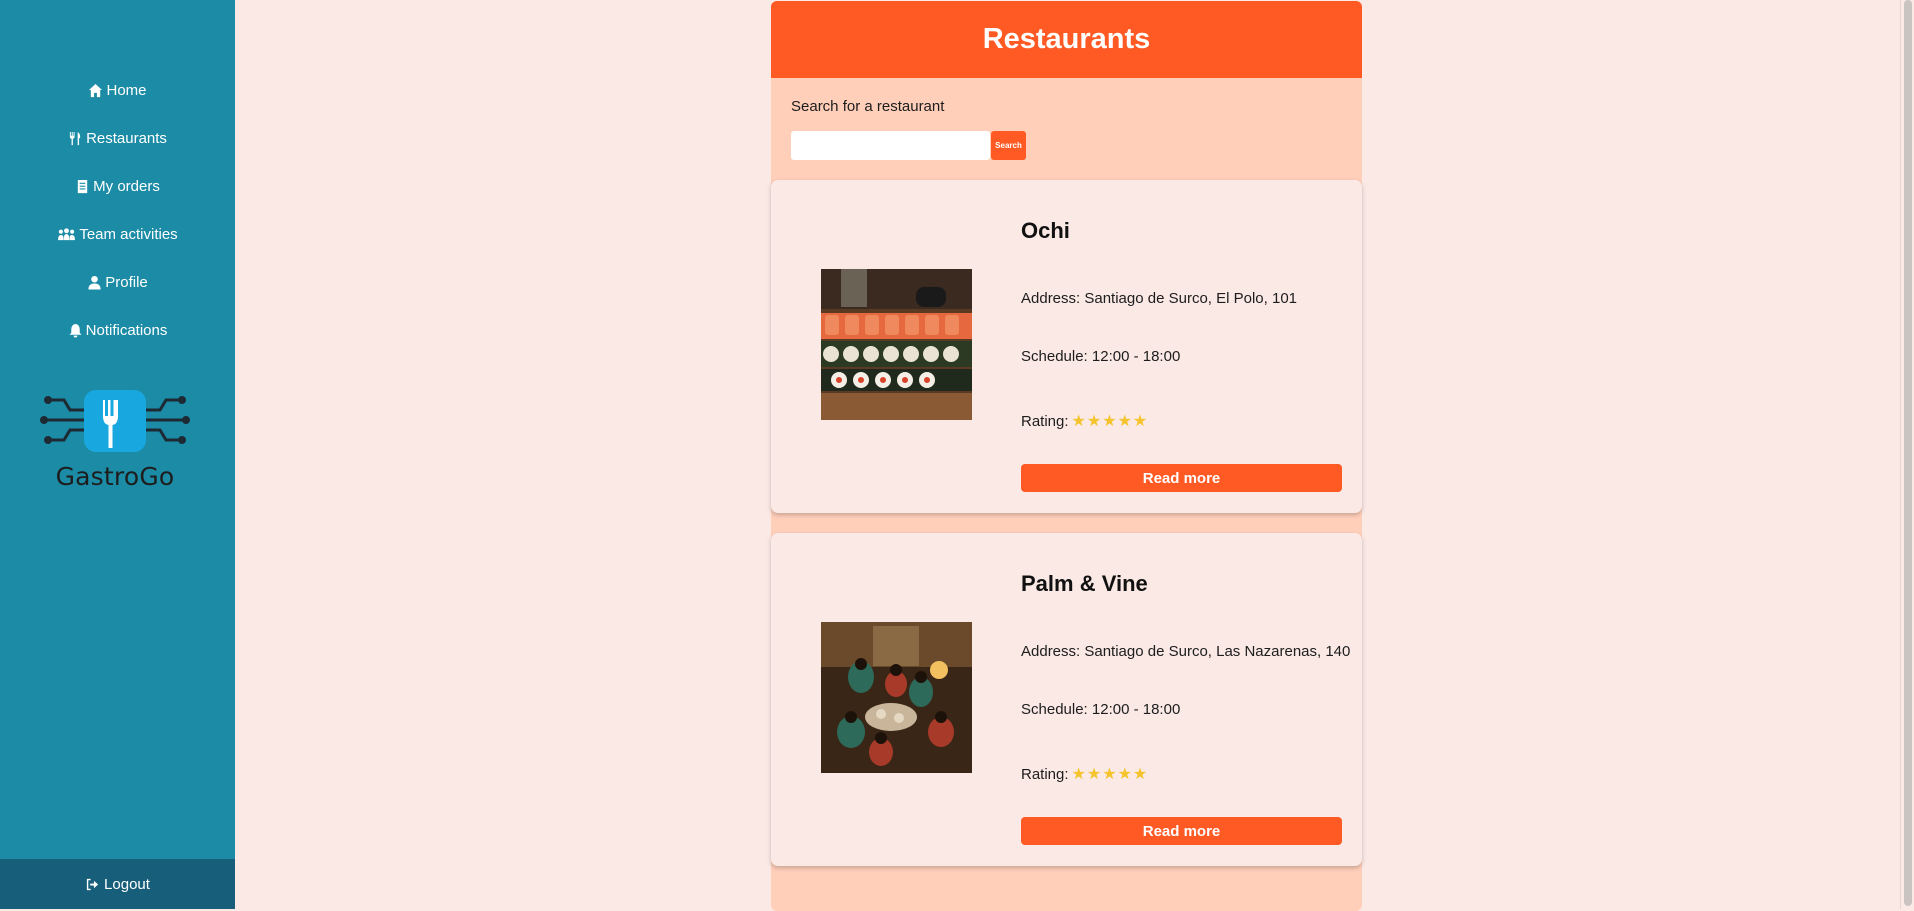 The height and width of the screenshot is (911, 1914). I want to click on search-input, so click(890, 145).